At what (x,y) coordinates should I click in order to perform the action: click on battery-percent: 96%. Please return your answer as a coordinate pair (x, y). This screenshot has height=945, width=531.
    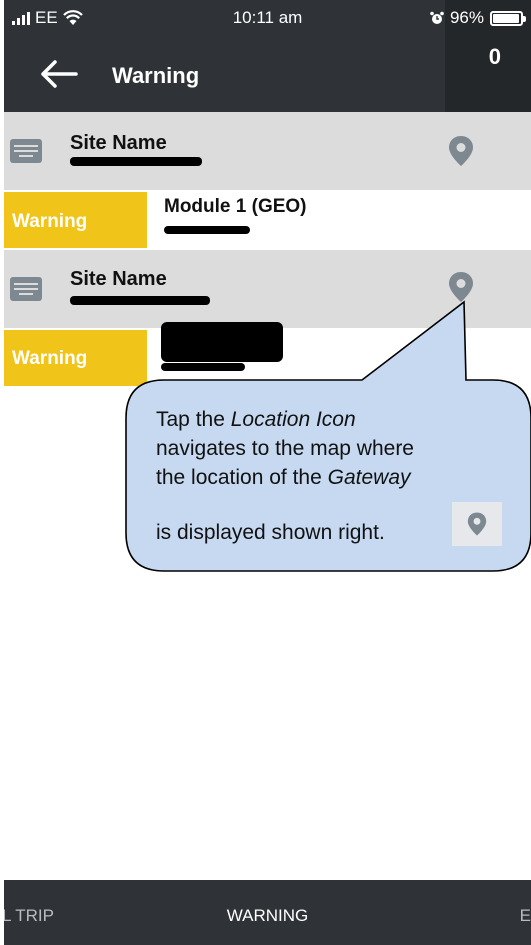
    Looking at the image, I should click on (466, 17).